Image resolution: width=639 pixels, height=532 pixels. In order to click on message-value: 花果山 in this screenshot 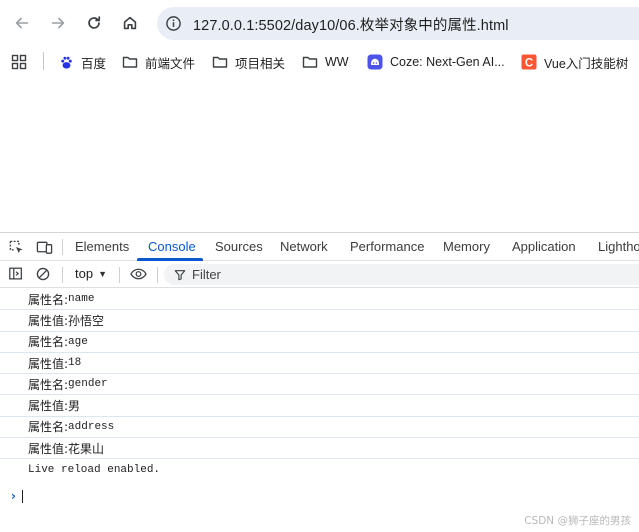, I will do `click(86, 448)`.